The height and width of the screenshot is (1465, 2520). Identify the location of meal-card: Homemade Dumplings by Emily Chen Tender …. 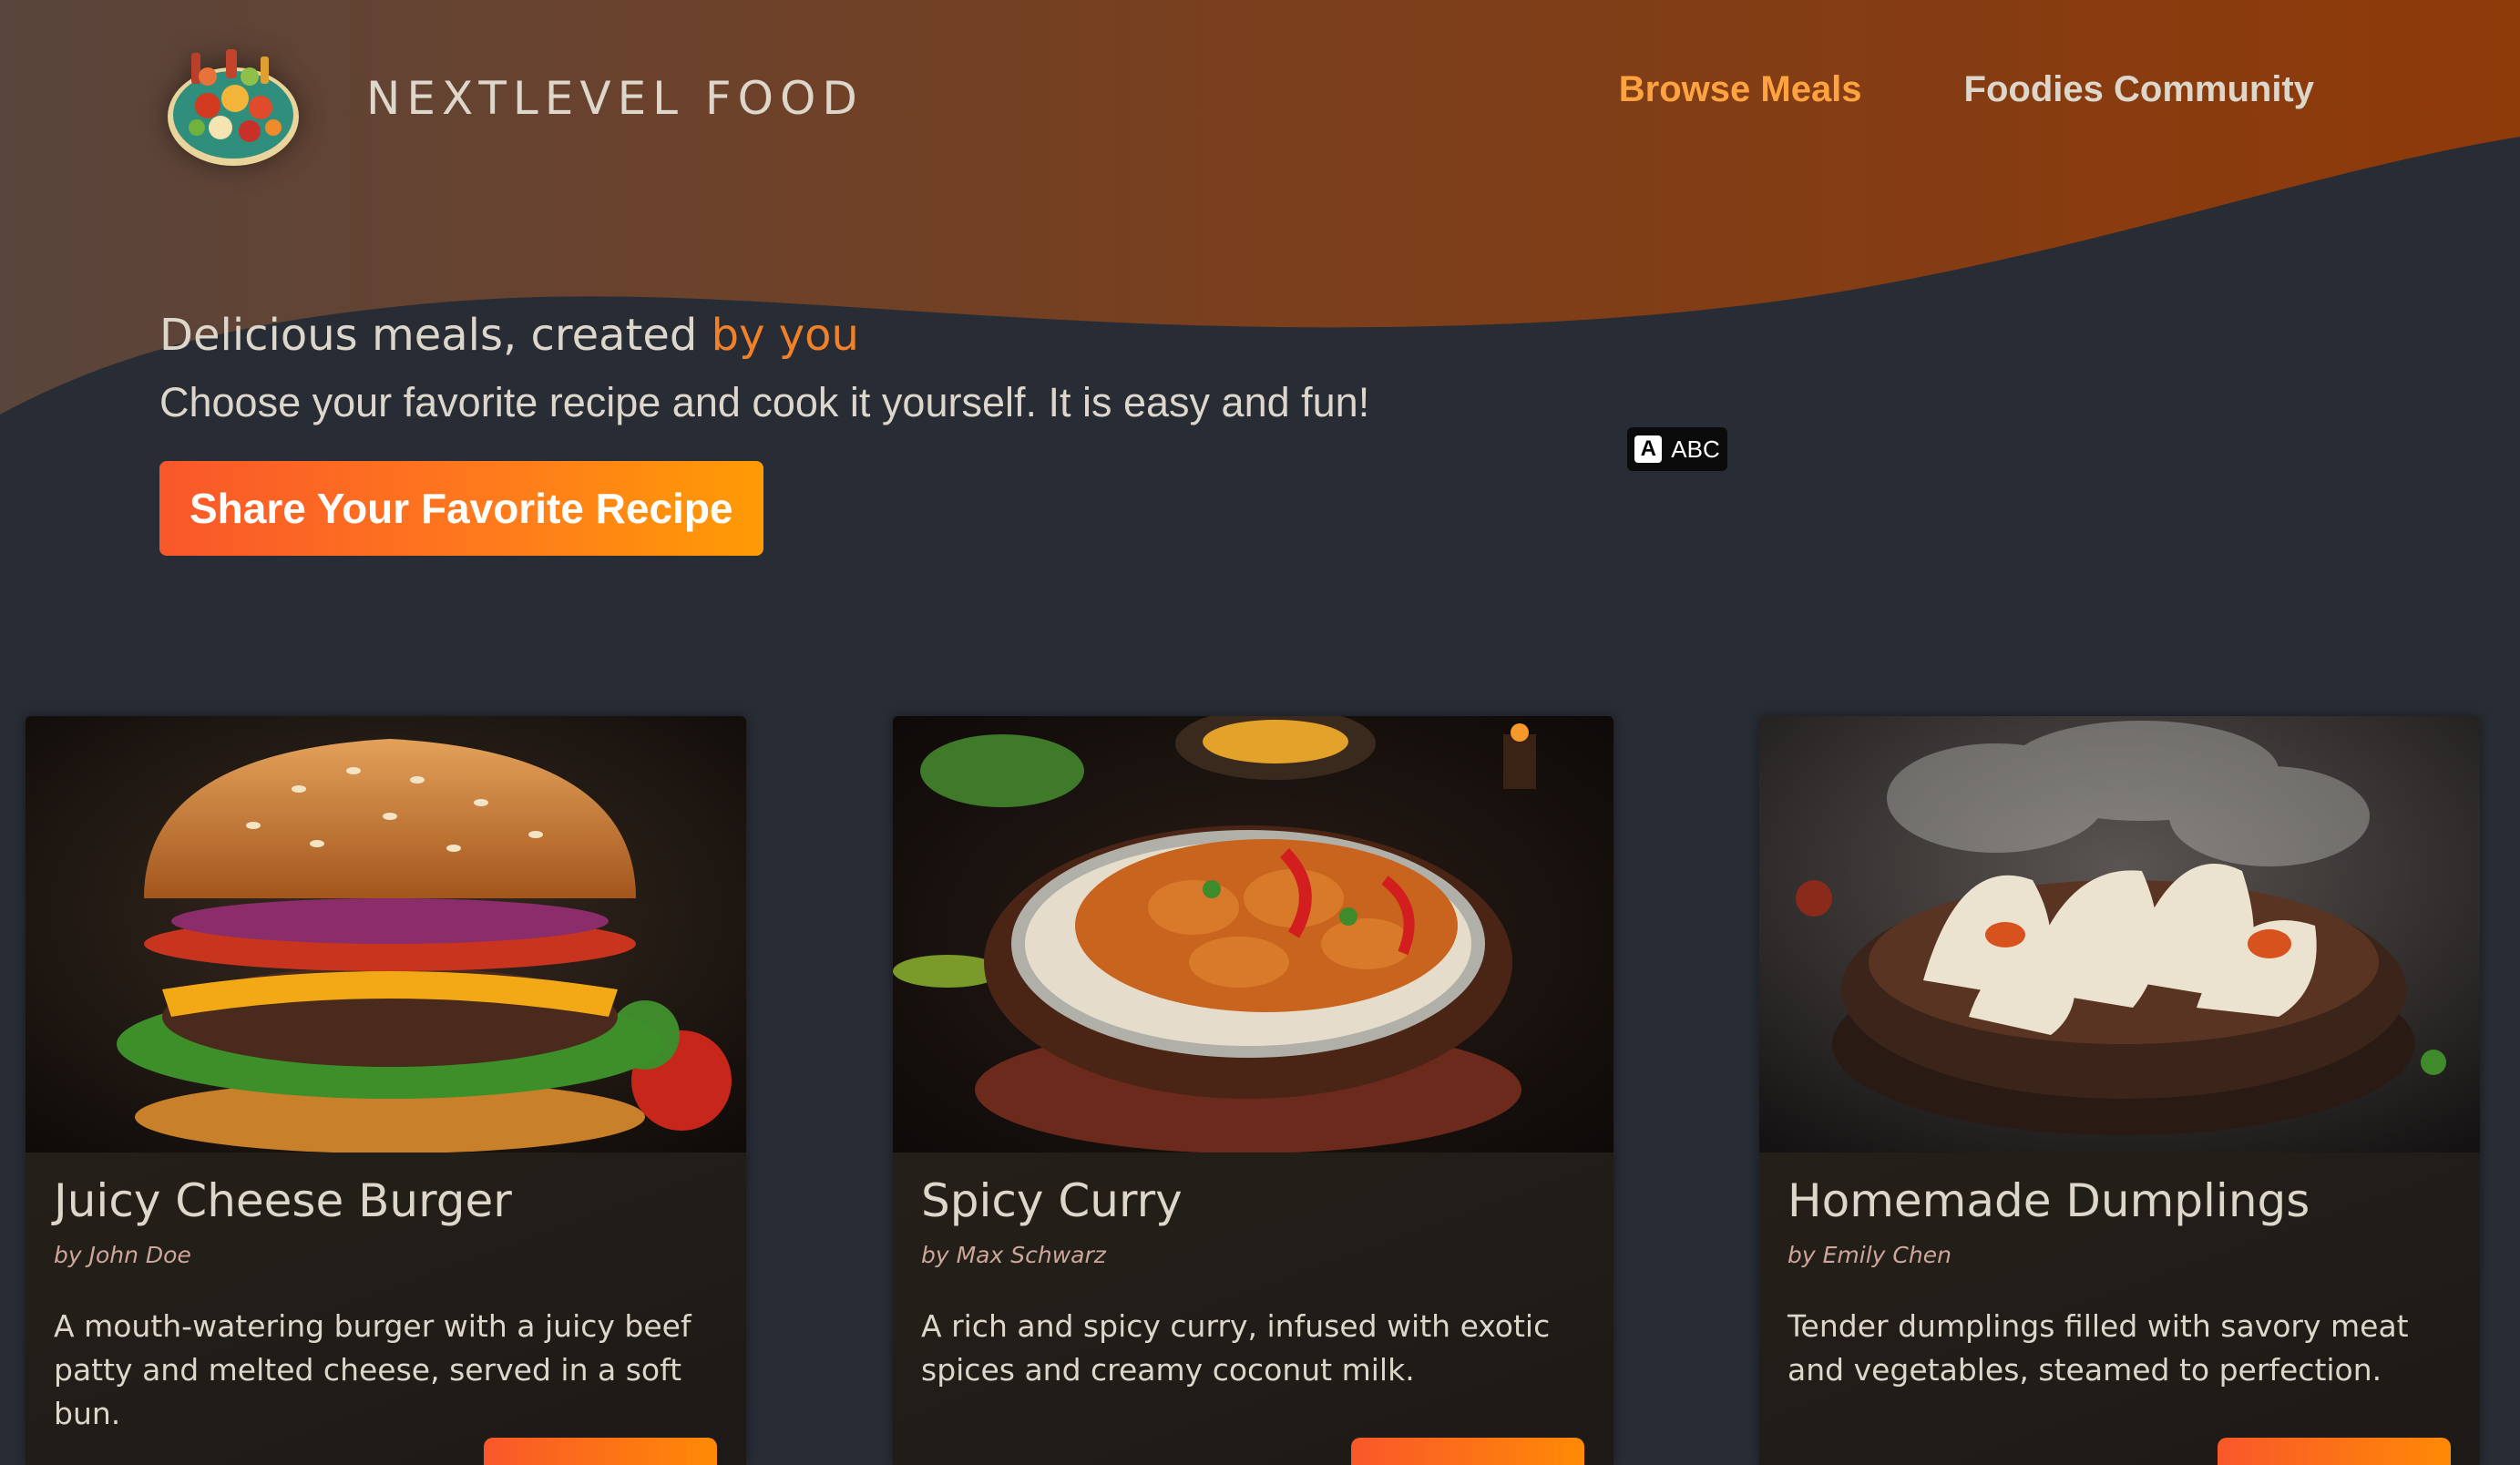
(2119, 1090).